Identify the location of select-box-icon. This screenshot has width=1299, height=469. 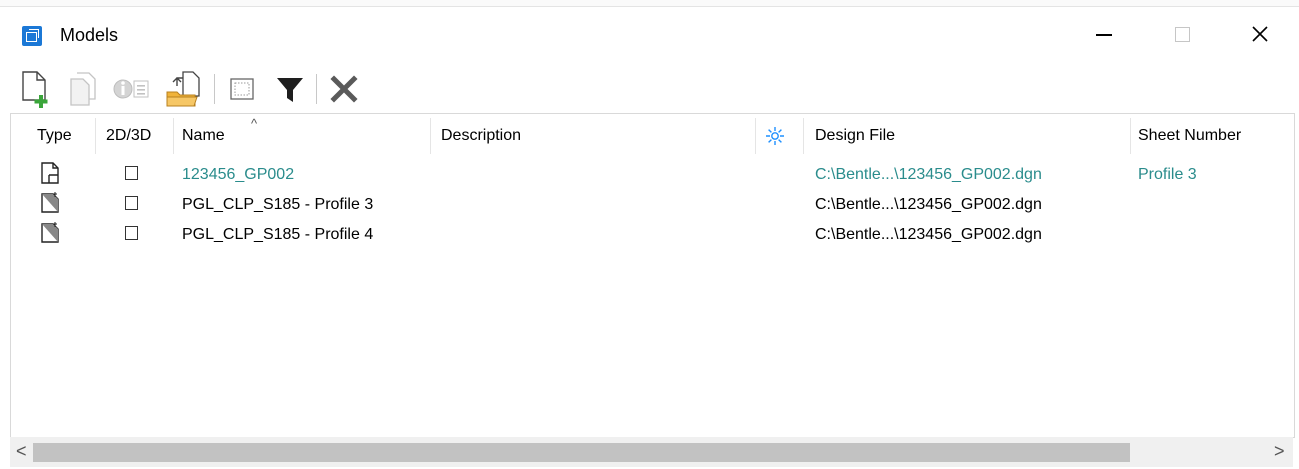
(242, 89).